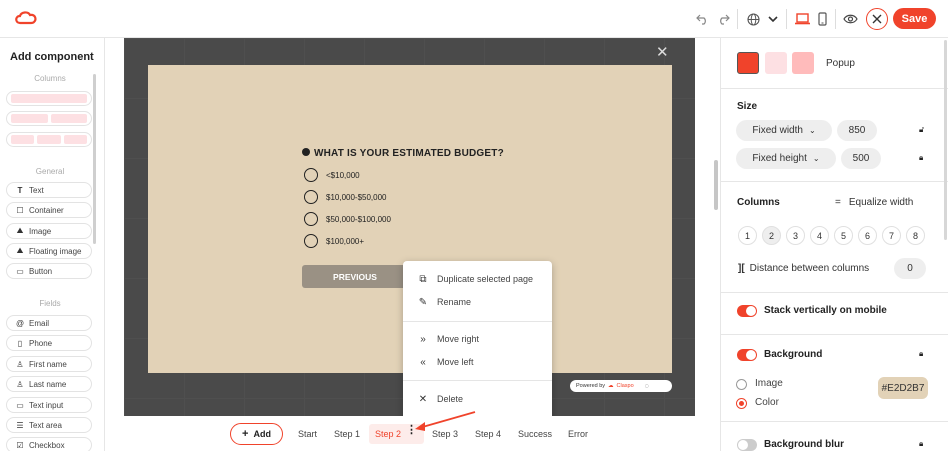  What do you see at coordinates (945, 140) in the screenshot?
I see `right-scrollbar` at bounding box center [945, 140].